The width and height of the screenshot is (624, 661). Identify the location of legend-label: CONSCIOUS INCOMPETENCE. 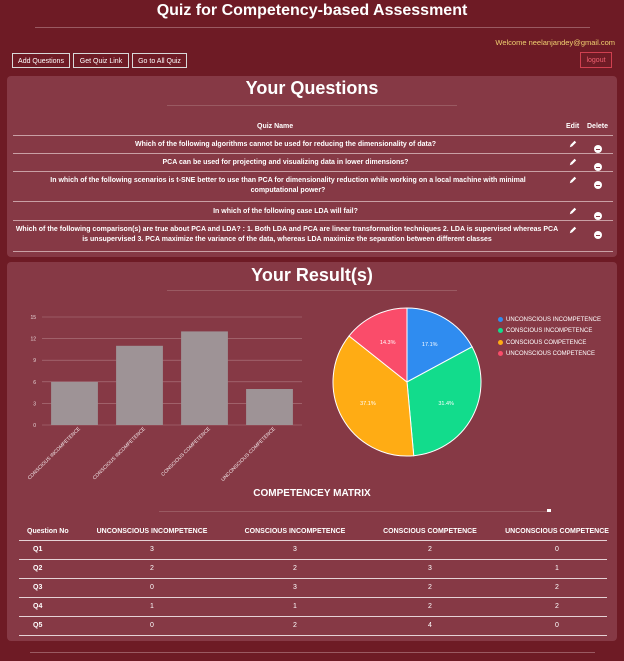
(549, 331).